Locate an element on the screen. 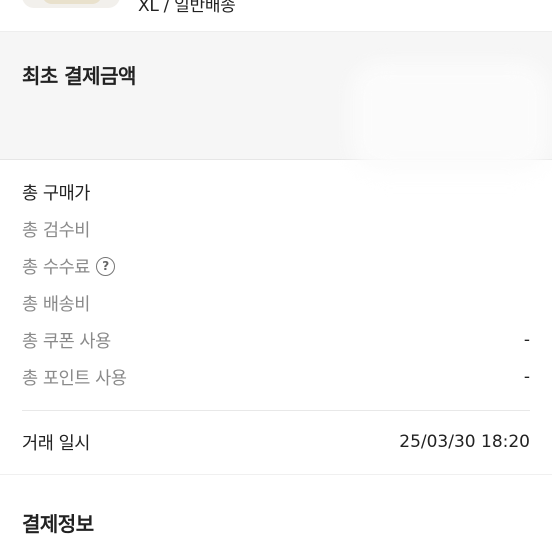 Image resolution: width=552 pixels, height=552 pixels. inspection-fee-row: 총 검수비 is located at coordinates (276, 229).